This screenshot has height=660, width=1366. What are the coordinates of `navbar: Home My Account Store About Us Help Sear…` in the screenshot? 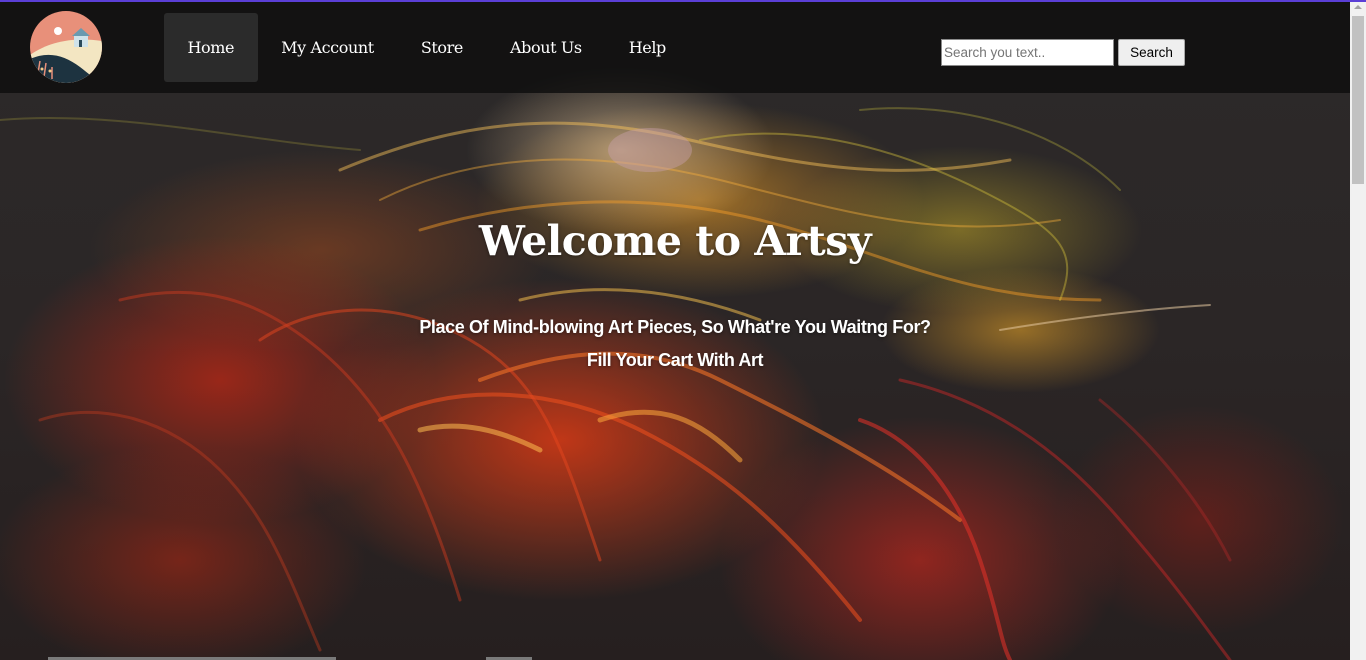 It's located at (675, 46).